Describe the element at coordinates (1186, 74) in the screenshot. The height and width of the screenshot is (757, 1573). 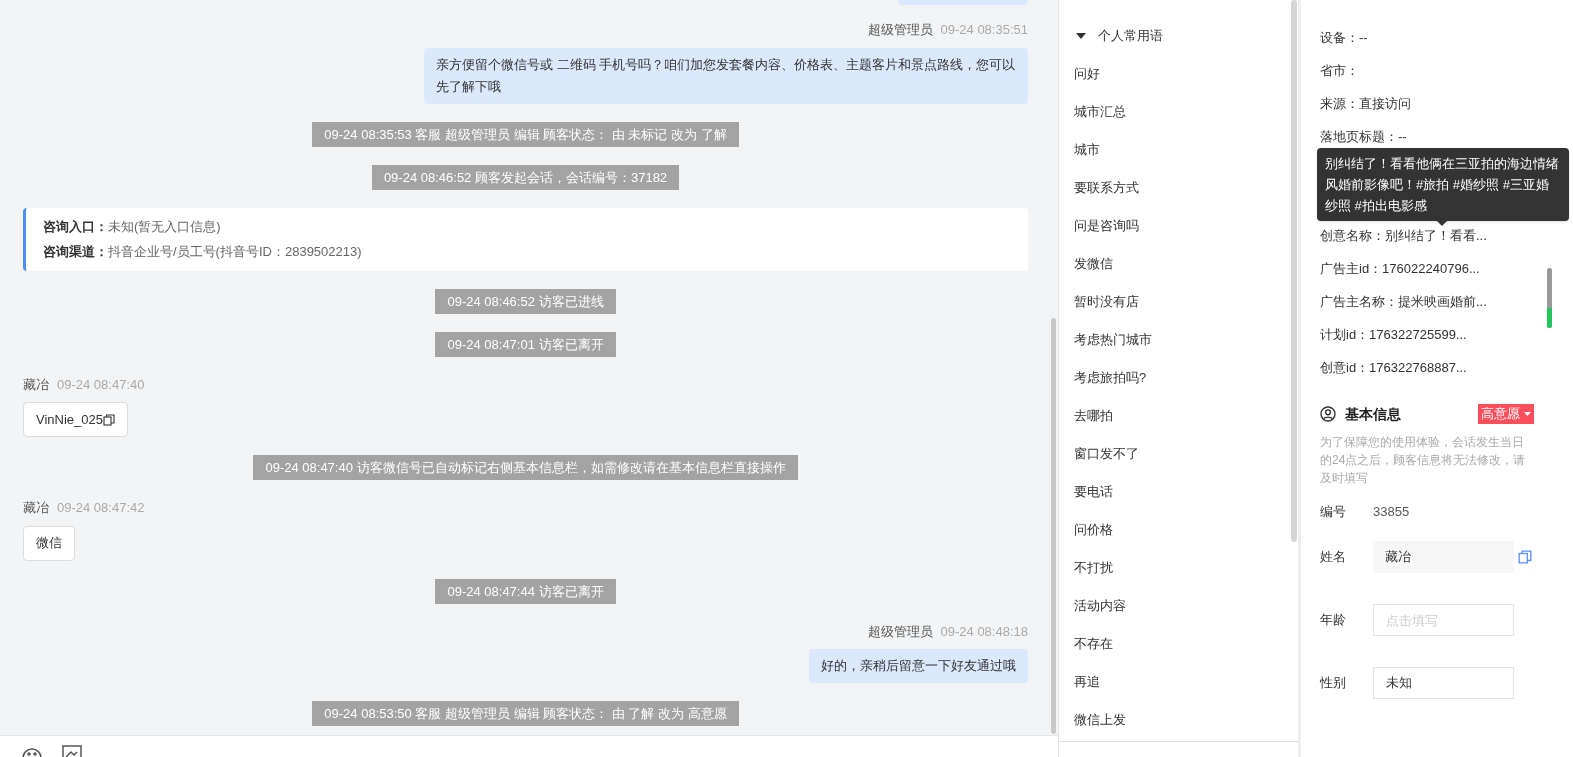
I see `phrase-item: 问好` at that location.